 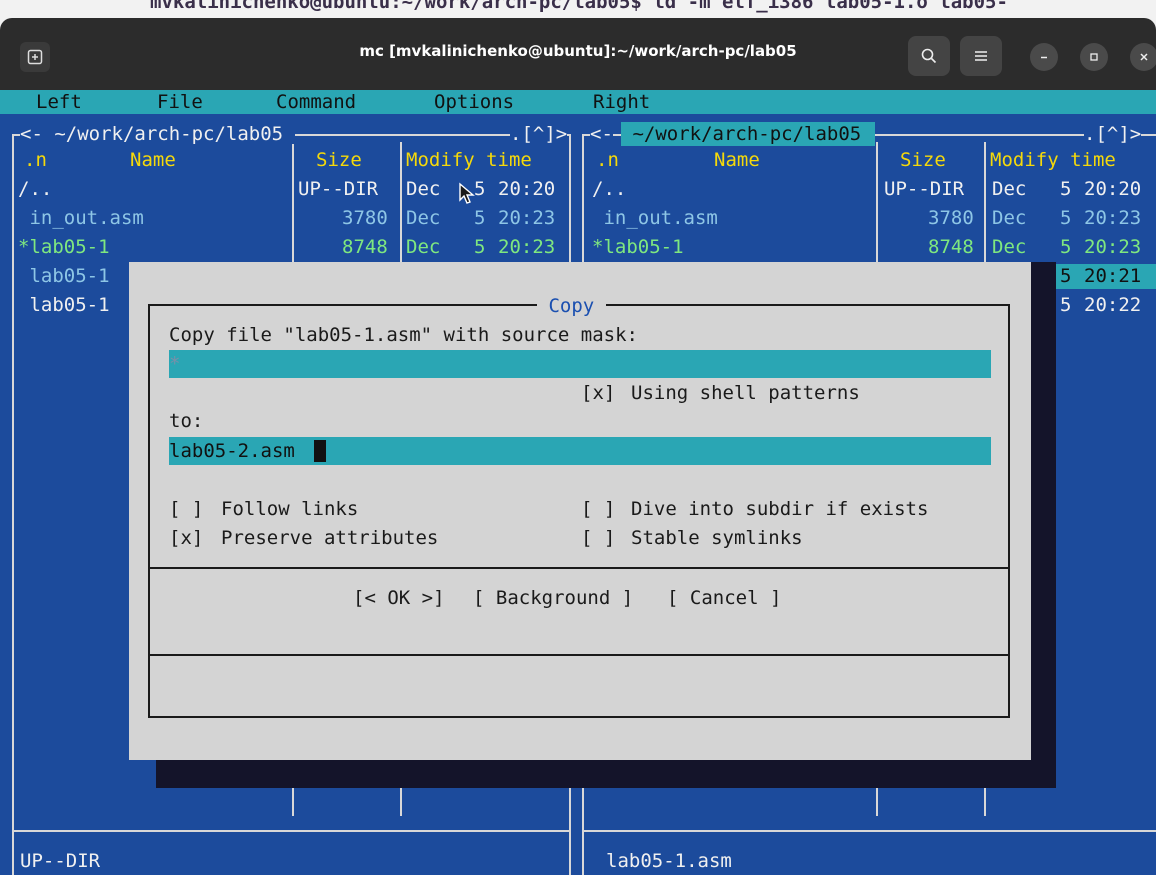 I want to click on search-icon, so click(x=929, y=56).